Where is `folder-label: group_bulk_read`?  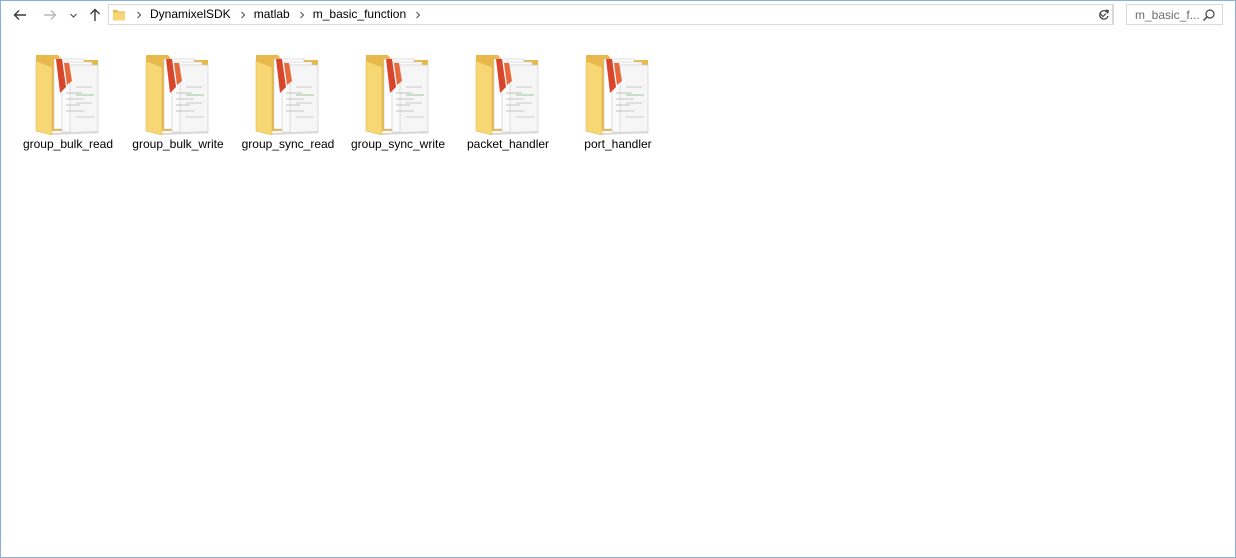 folder-label: group_bulk_read is located at coordinates (68, 144).